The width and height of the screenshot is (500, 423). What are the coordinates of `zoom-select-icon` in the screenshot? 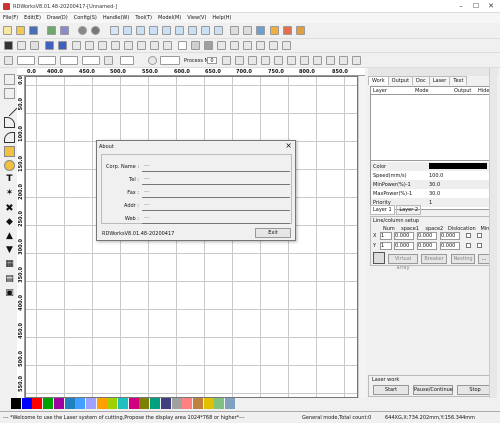 It's located at (179, 30).